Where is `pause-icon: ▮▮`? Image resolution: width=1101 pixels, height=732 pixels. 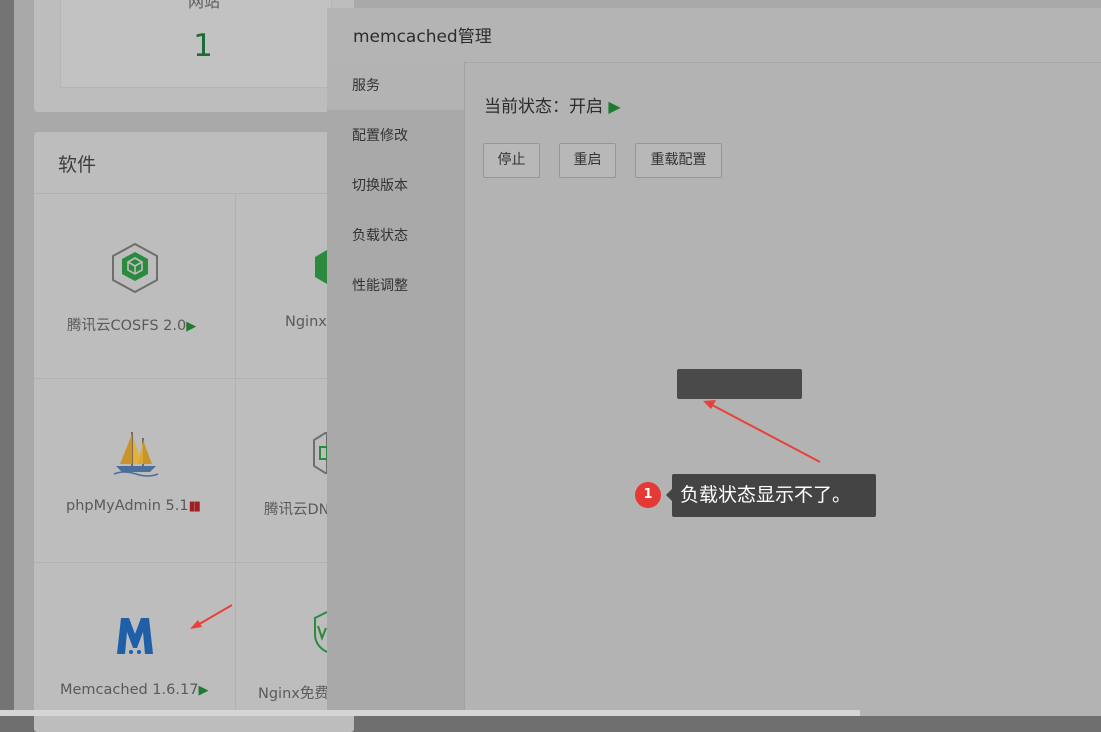
pause-icon: ▮▮ is located at coordinates (194, 506).